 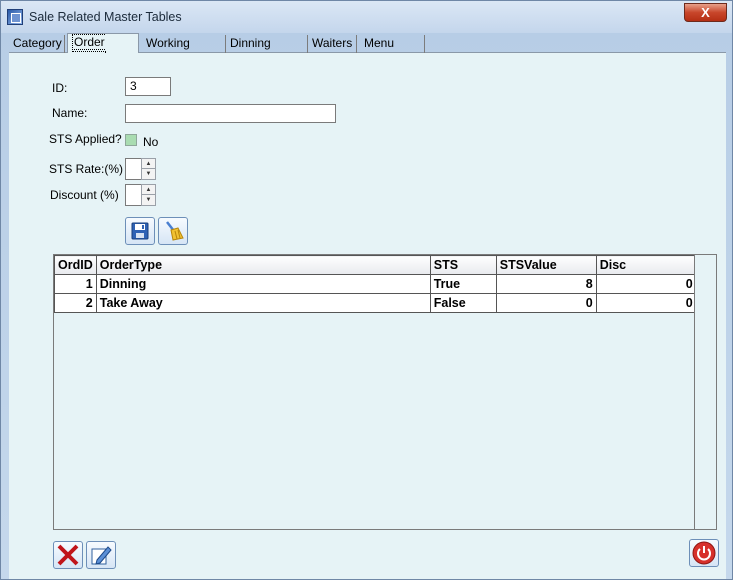 I want to click on delete-button, so click(x=68, y=555).